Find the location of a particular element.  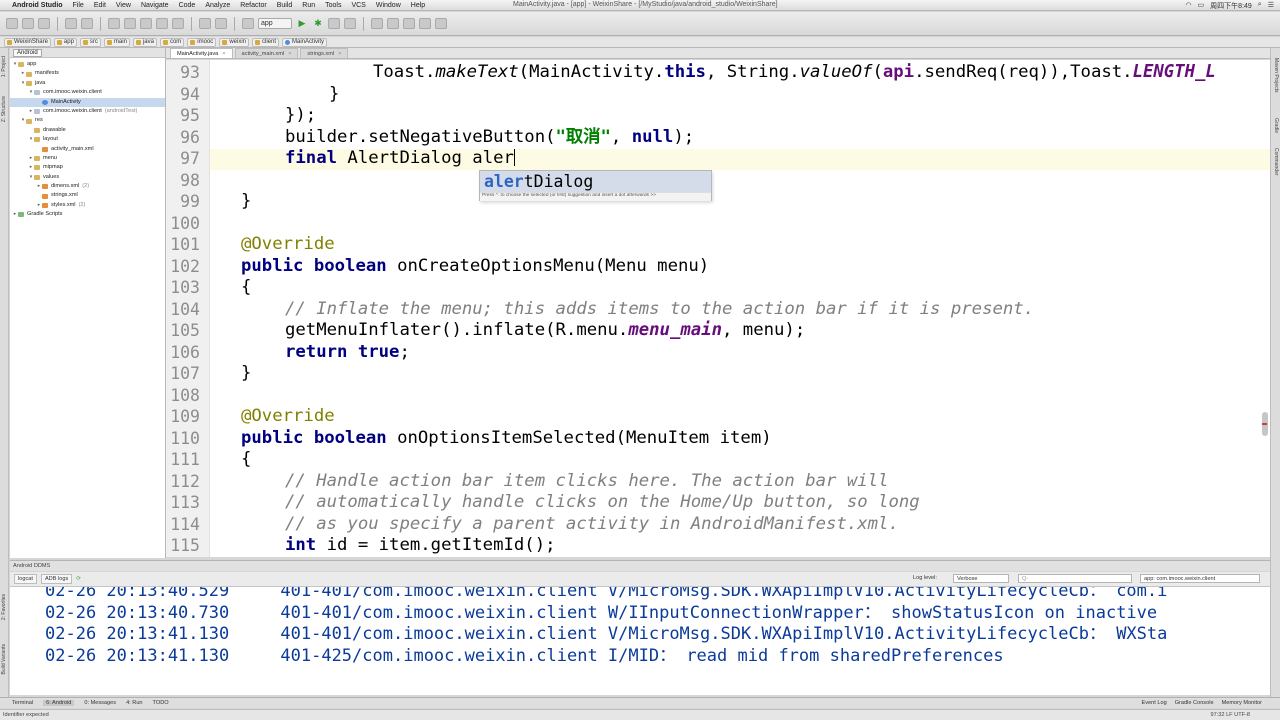

paste-icon is located at coordinates (146, 23).